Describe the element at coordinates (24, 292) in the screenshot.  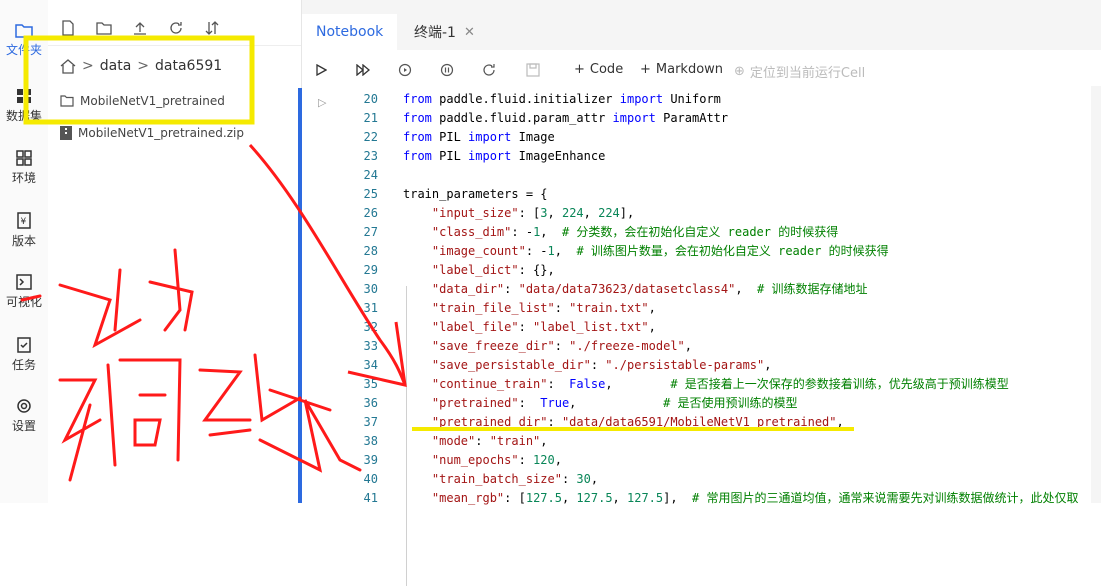
I see `nav-item-visual: 可视化` at that location.